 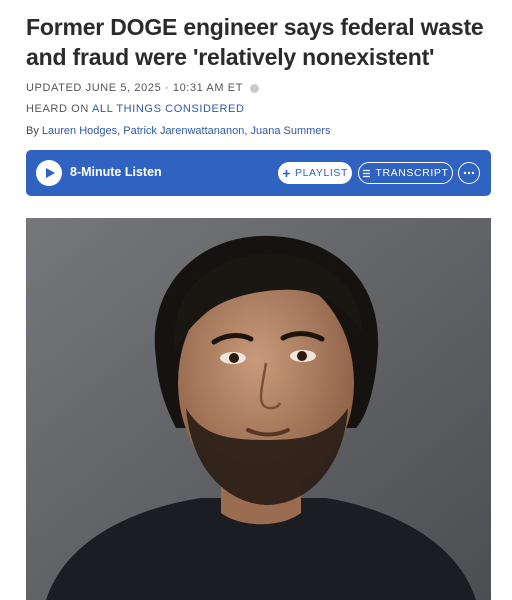 I want to click on heard-on-prefix: HEARD ON, so click(x=57, y=109).